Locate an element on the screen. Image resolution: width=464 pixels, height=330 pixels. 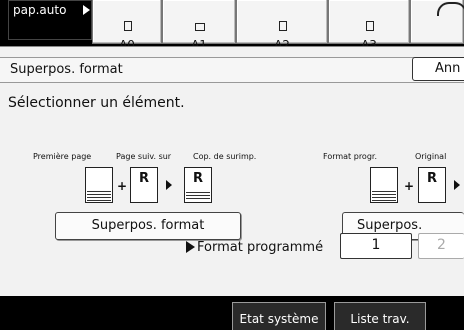
rotate-icon is located at coordinates (450, 9).